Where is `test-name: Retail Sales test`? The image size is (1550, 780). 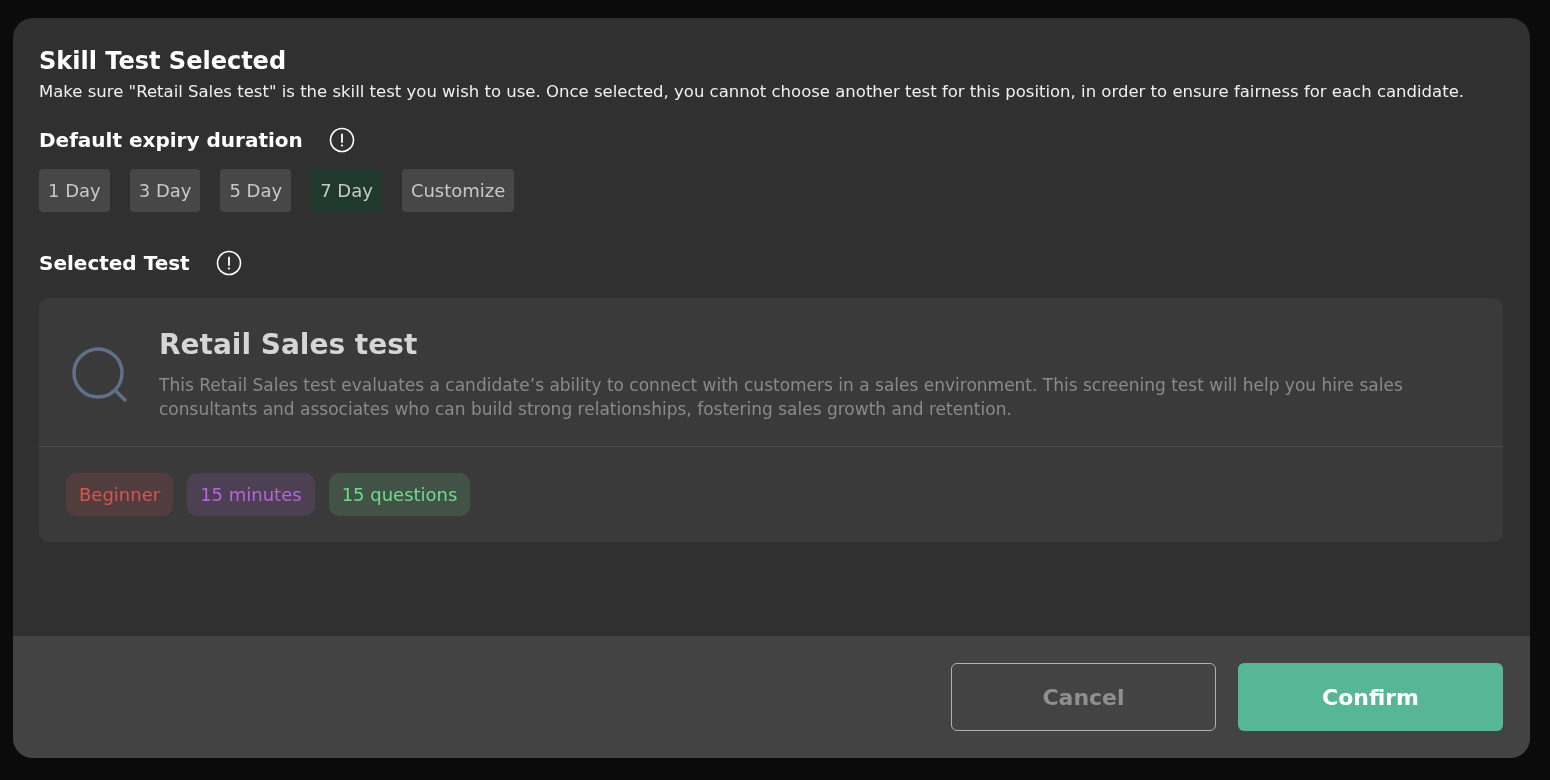 test-name: Retail Sales test is located at coordinates (289, 344).